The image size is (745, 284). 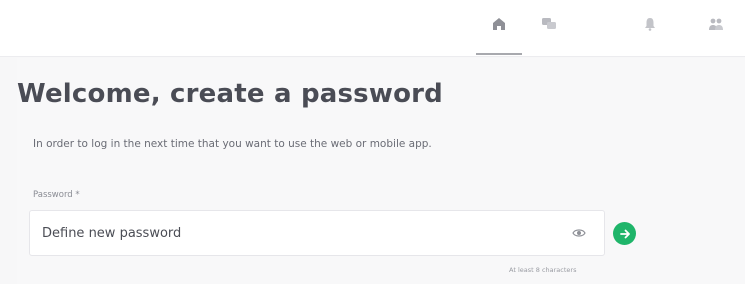 What do you see at coordinates (230, 94) in the screenshot?
I see `page-title: Welcome, create a password` at bounding box center [230, 94].